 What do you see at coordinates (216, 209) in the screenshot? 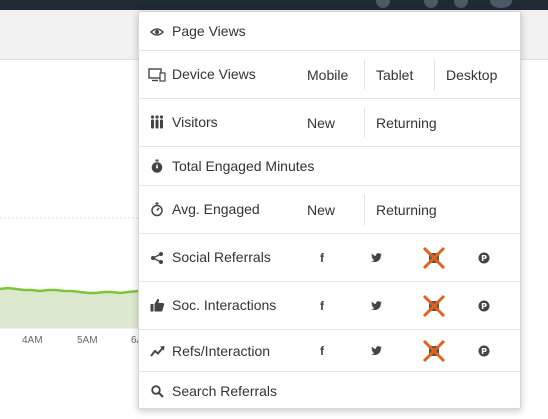
I see `menu-item-label: Avg. Engaged` at bounding box center [216, 209].